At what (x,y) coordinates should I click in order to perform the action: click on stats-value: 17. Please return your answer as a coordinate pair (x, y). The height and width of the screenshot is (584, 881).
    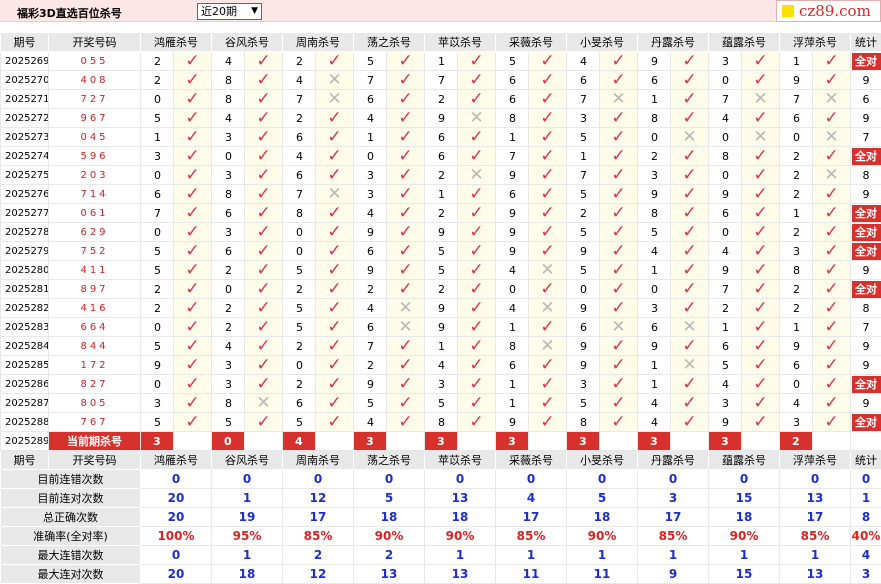
    Looking at the image, I should click on (318, 517).